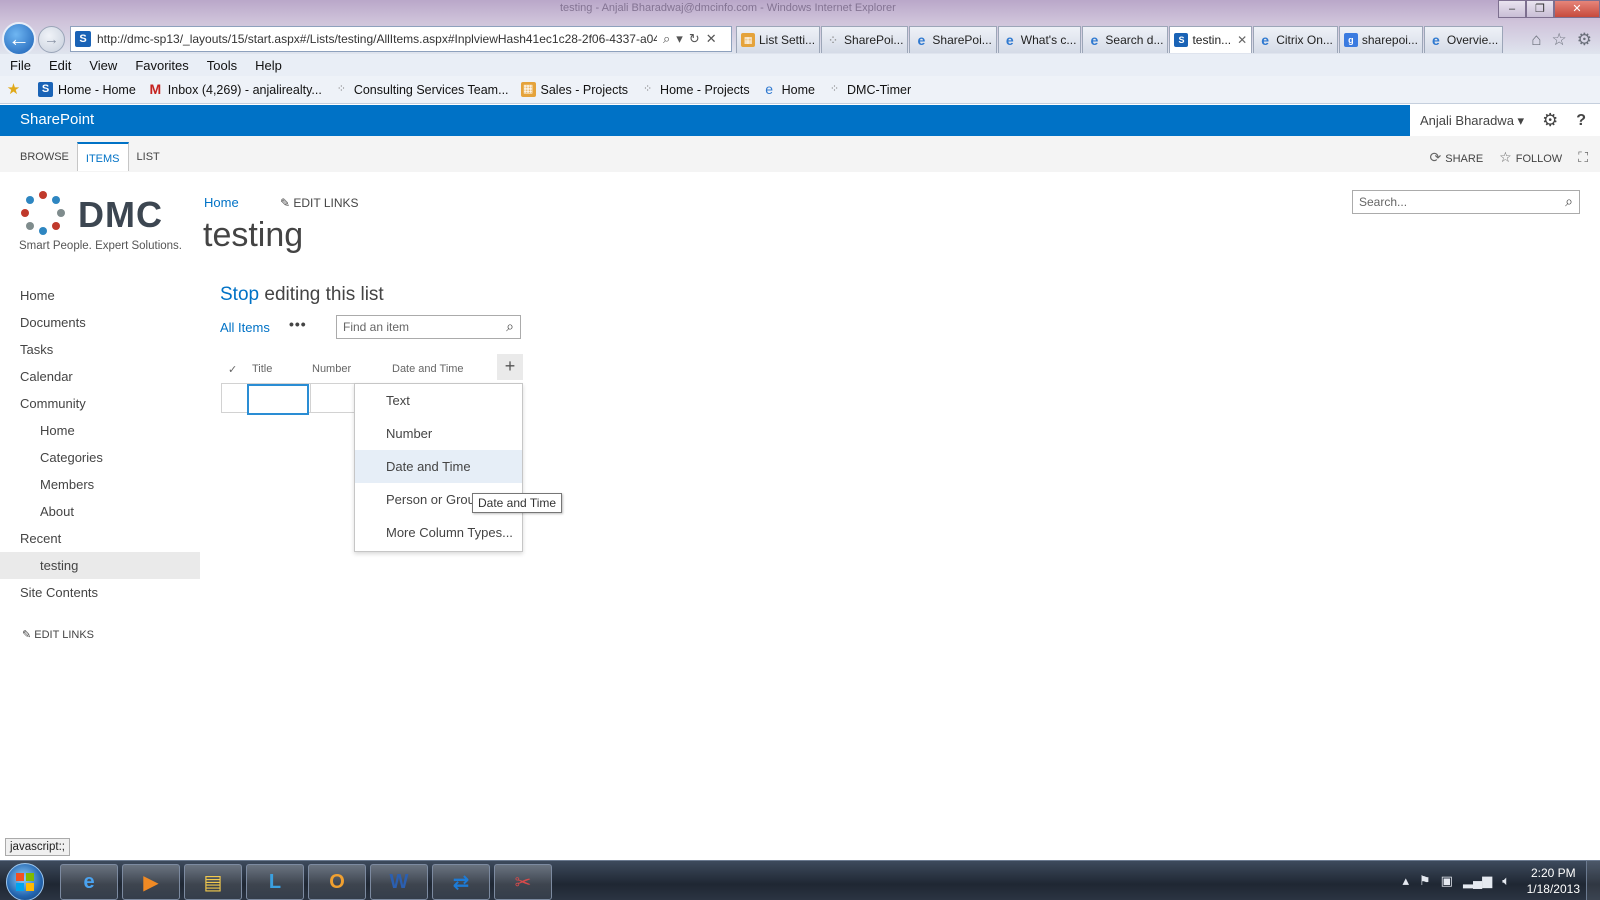  I want to click on fav-sales-projects: ▦ Sales - Projects, so click(574, 89).